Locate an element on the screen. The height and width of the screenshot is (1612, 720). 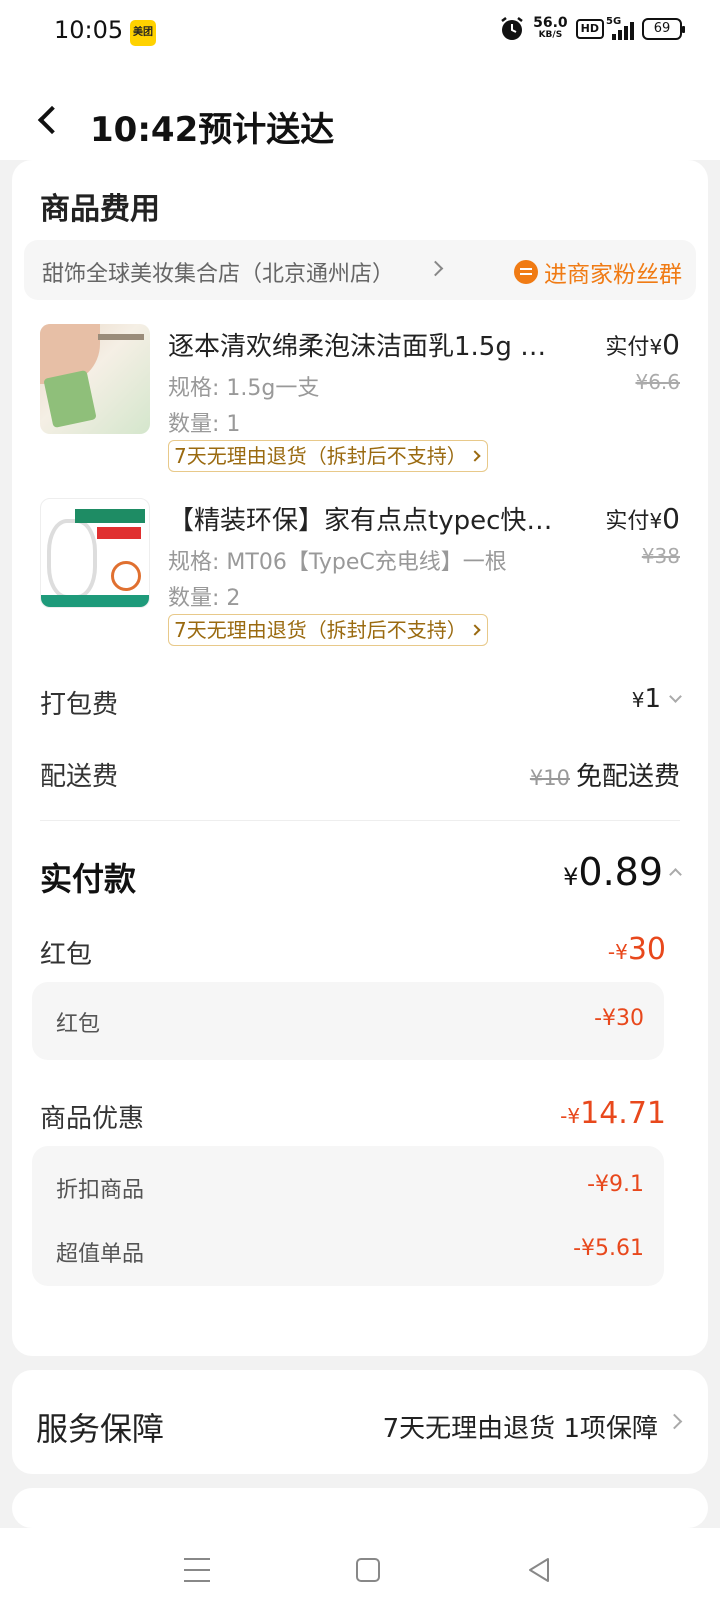
next-card is located at coordinates (360, 1508).